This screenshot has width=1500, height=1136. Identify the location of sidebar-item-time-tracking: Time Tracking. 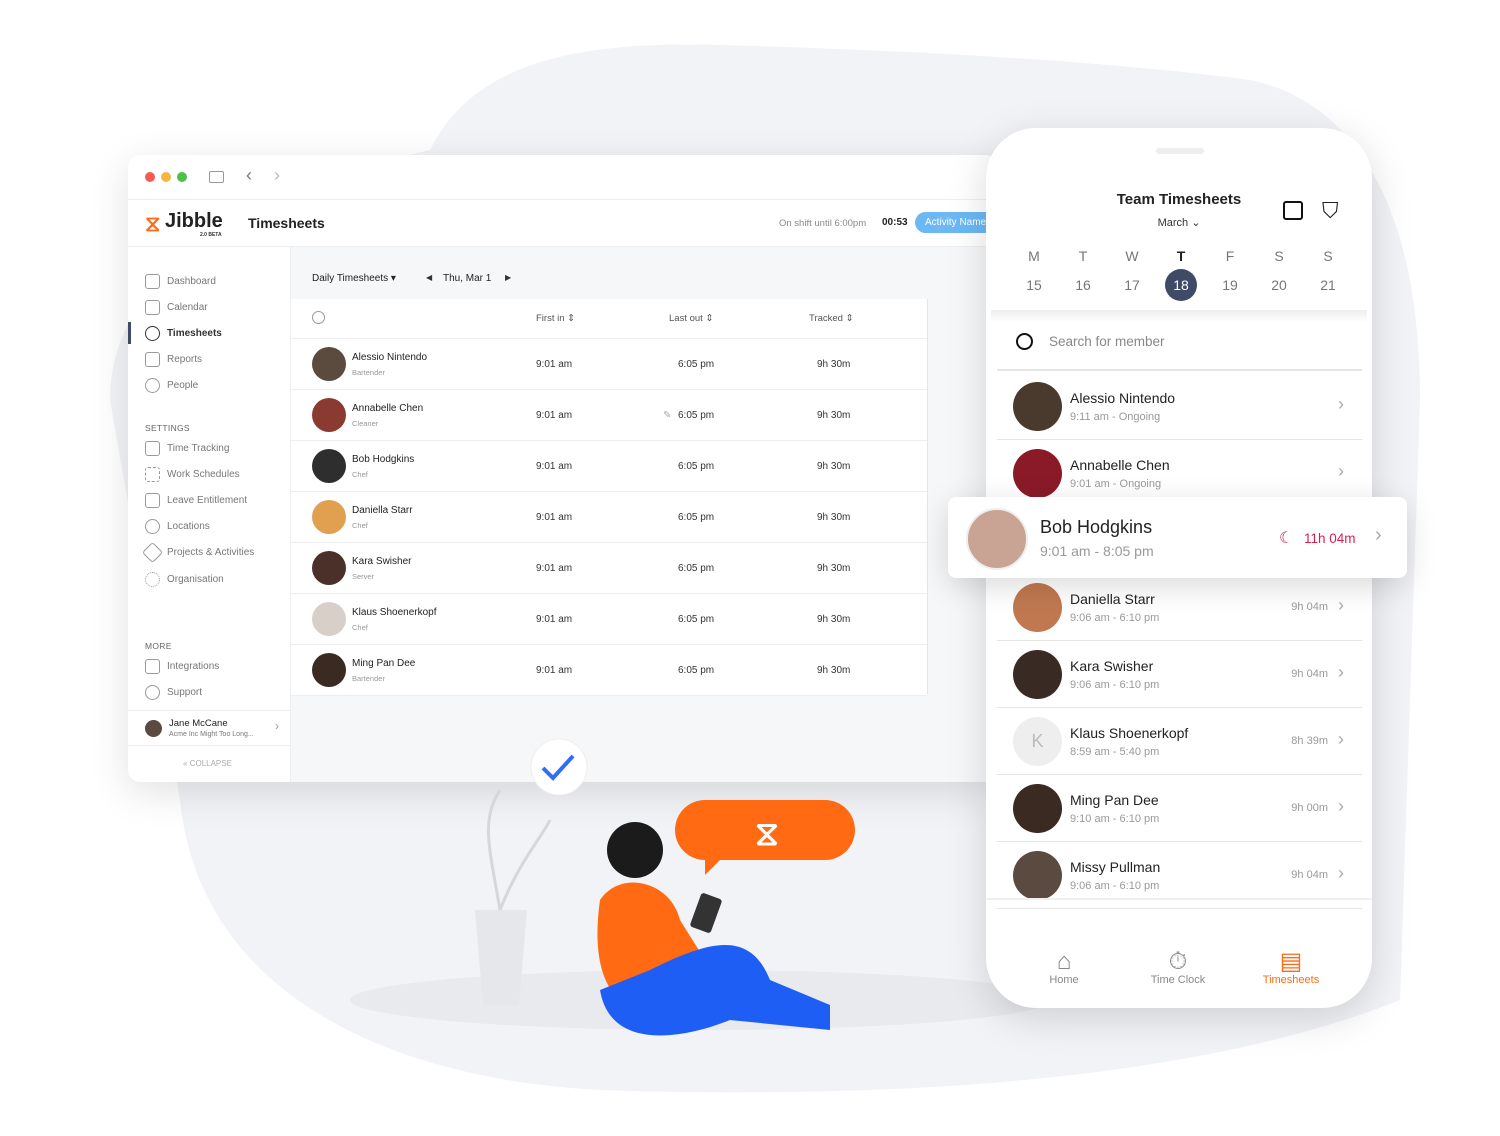
(187, 448).